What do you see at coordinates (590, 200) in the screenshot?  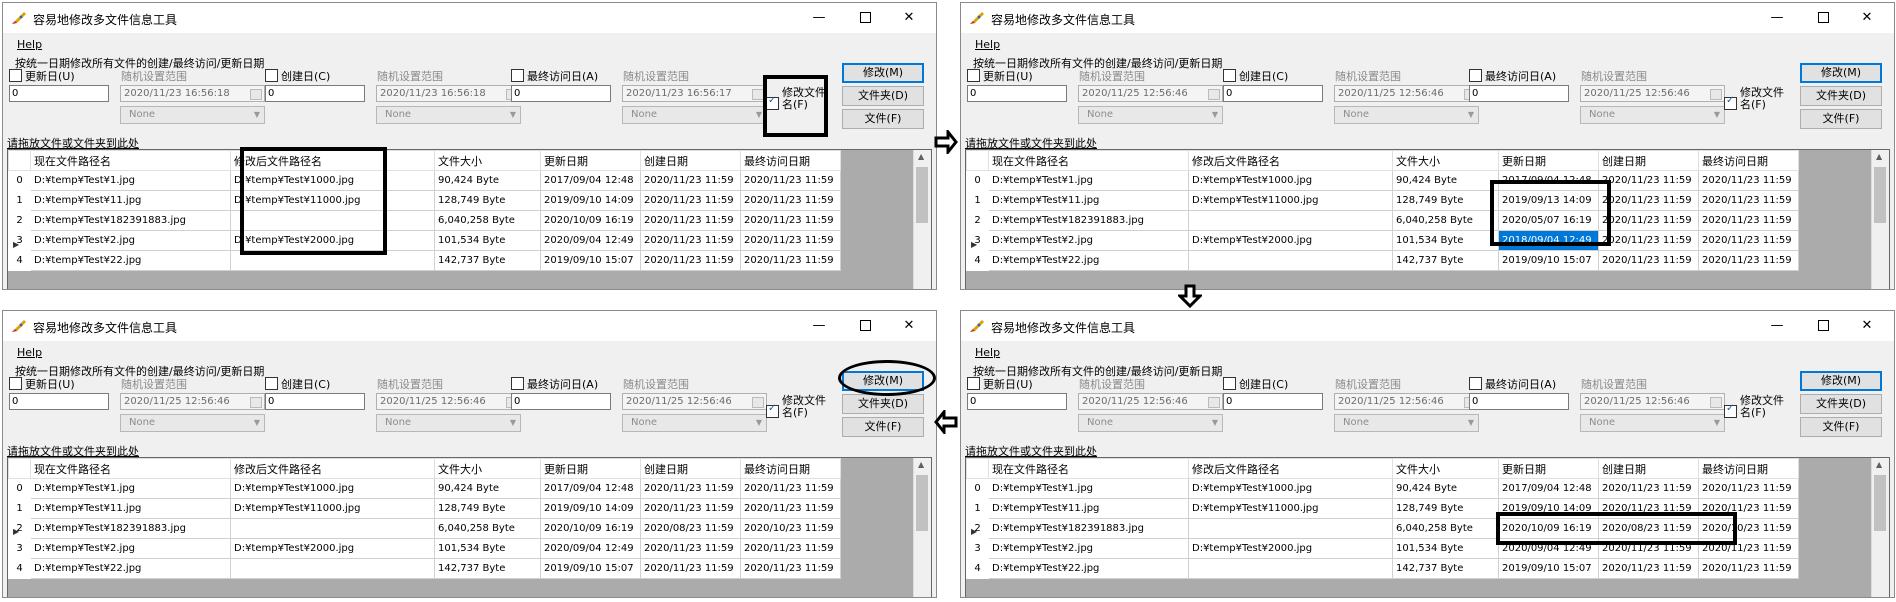 I see `table-cell: 2019/09/10 14:09` at bounding box center [590, 200].